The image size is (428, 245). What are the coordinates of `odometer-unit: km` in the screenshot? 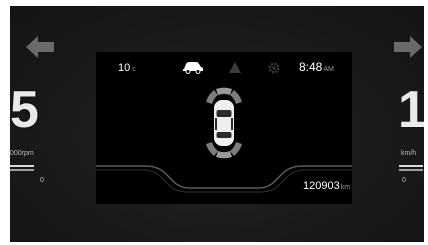 It's located at (345, 187).